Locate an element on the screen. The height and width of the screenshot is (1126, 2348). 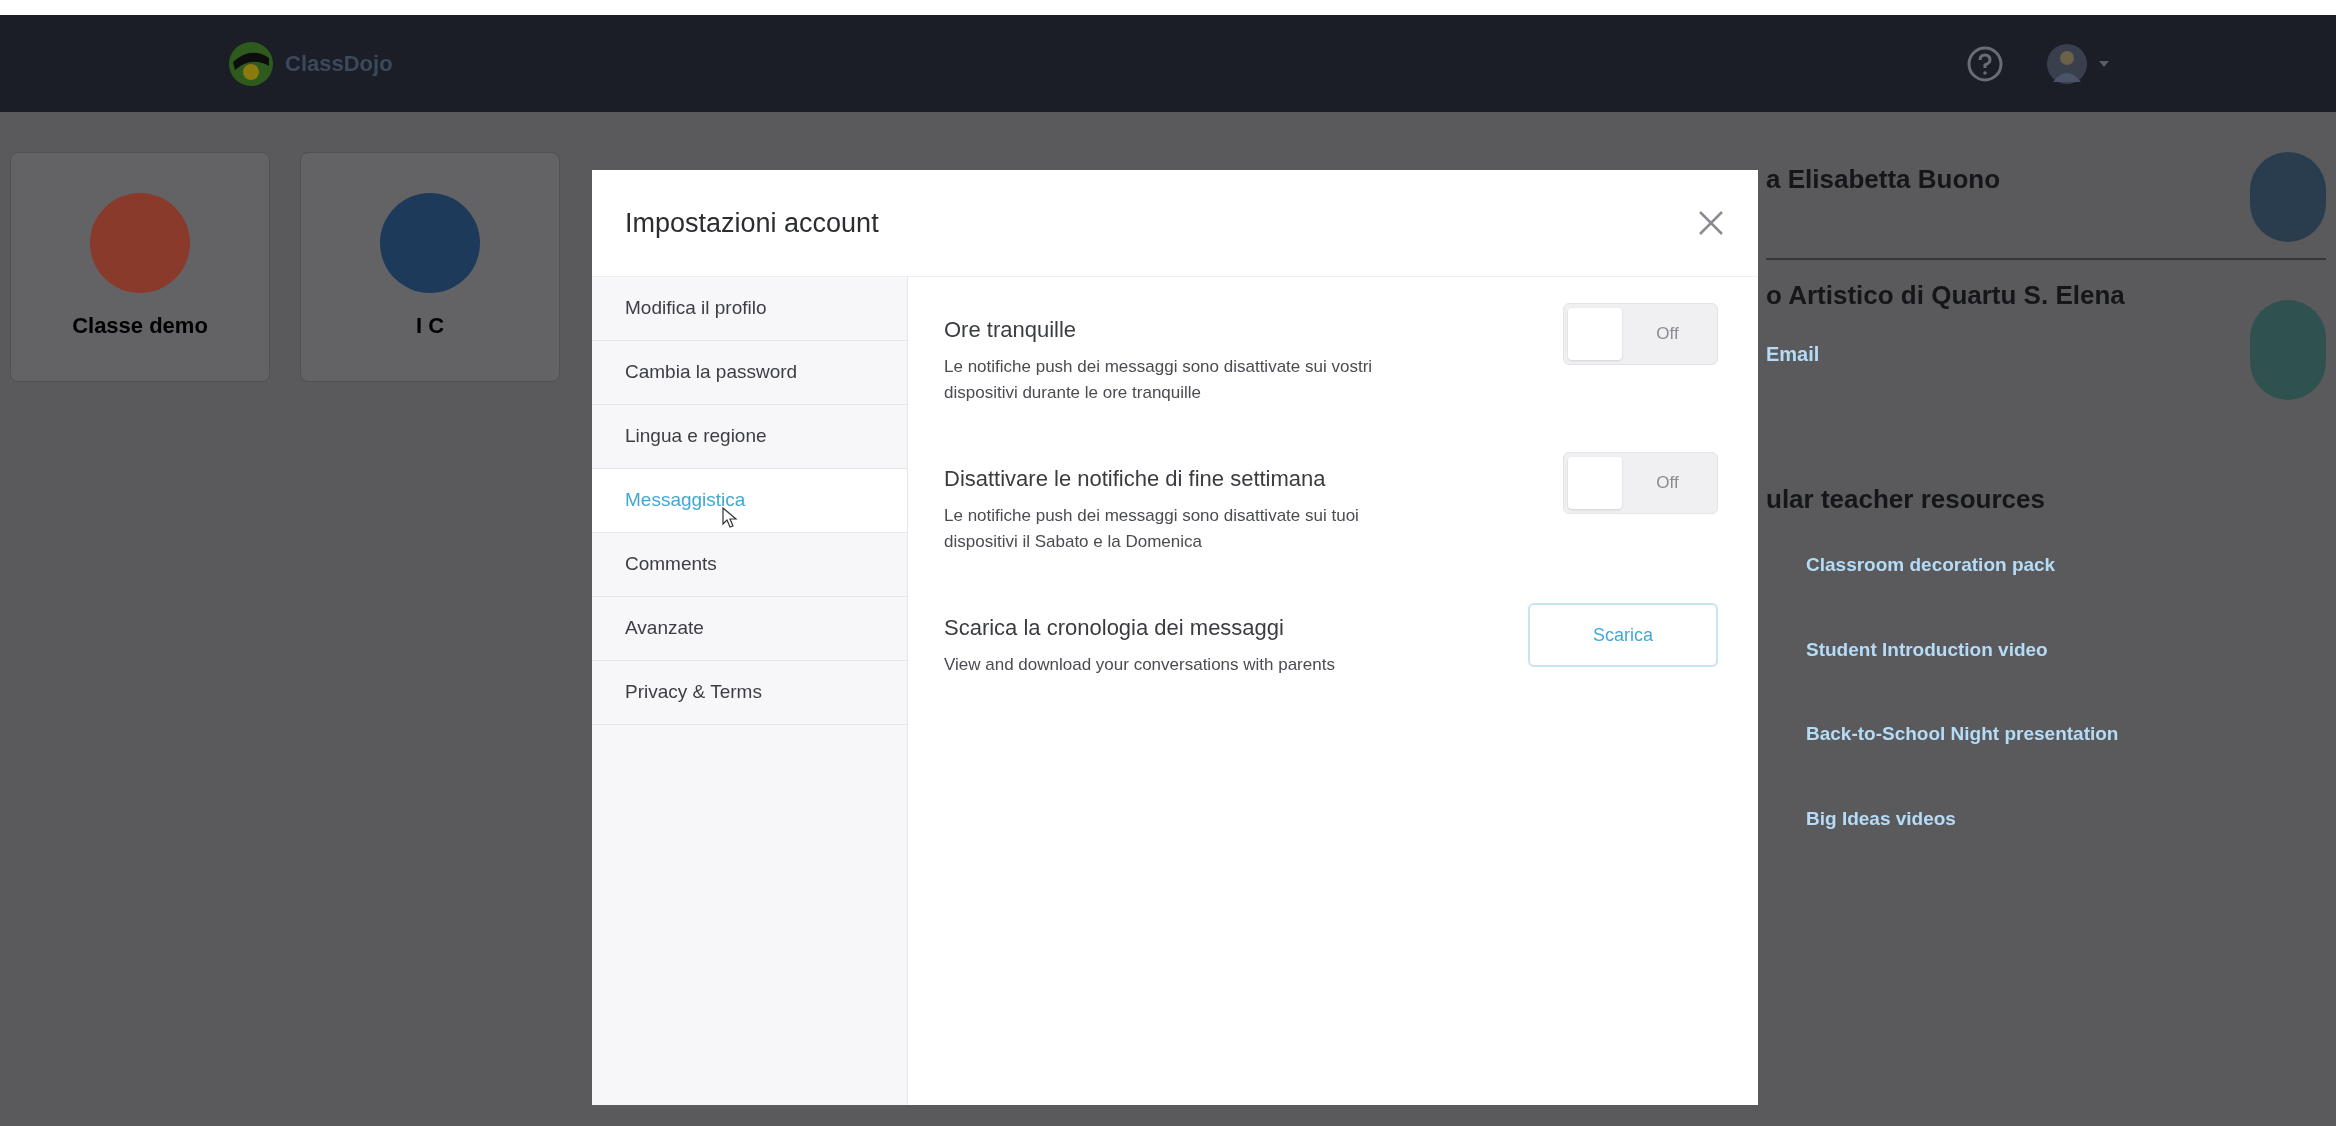
close-icon is located at coordinates (1711, 223).